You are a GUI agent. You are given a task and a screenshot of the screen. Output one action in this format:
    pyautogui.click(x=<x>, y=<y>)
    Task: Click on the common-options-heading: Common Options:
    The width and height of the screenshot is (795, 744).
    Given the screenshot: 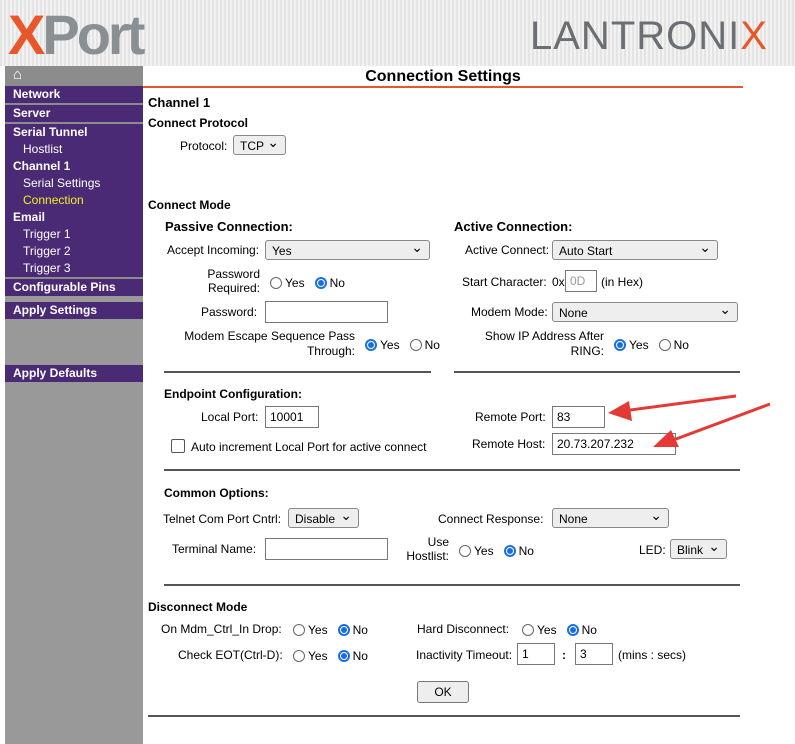 What is the action you would take?
    pyautogui.click(x=216, y=493)
    